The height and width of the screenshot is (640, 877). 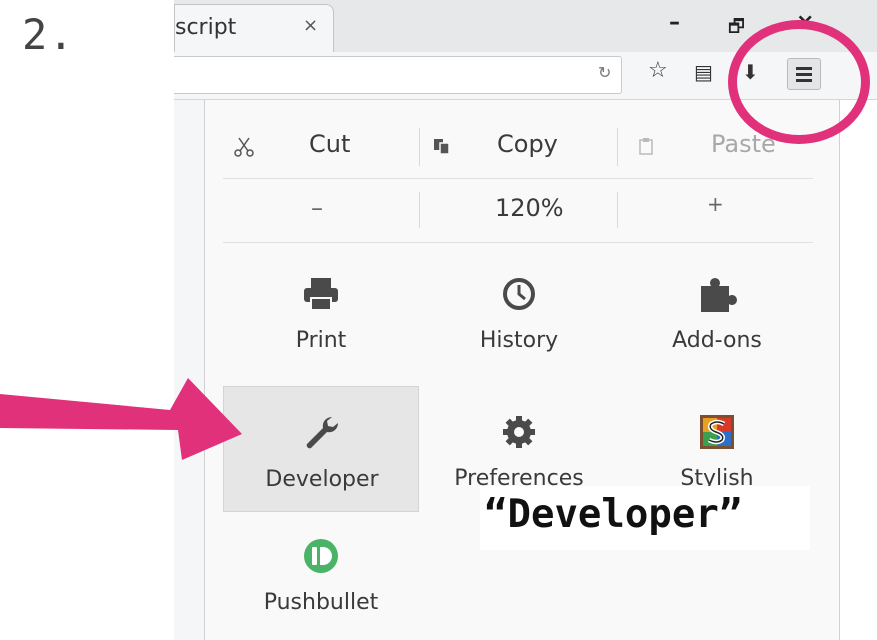 I want to click on restore-button: 🗗, so click(x=736, y=29).